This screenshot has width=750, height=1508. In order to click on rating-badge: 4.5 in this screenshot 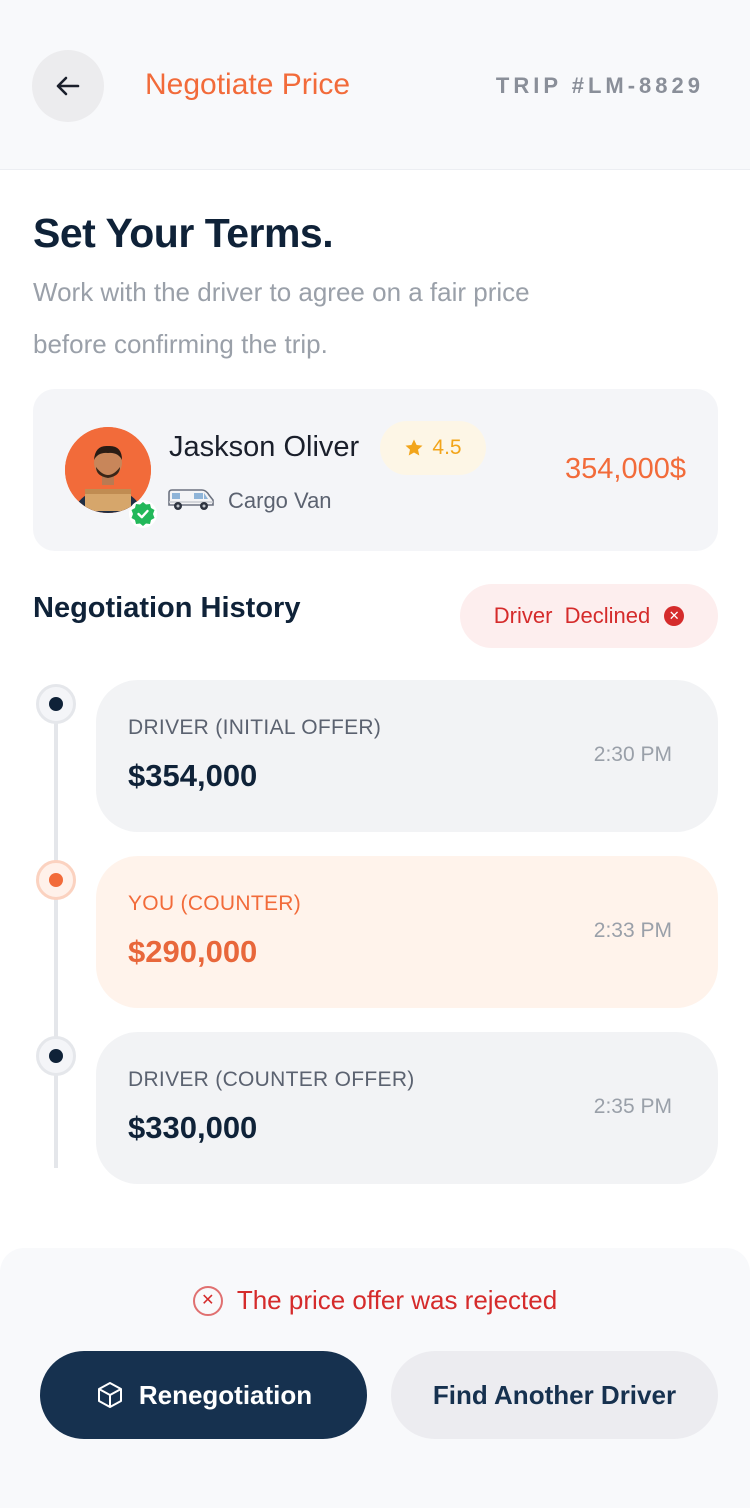, I will do `click(433, 448)`.